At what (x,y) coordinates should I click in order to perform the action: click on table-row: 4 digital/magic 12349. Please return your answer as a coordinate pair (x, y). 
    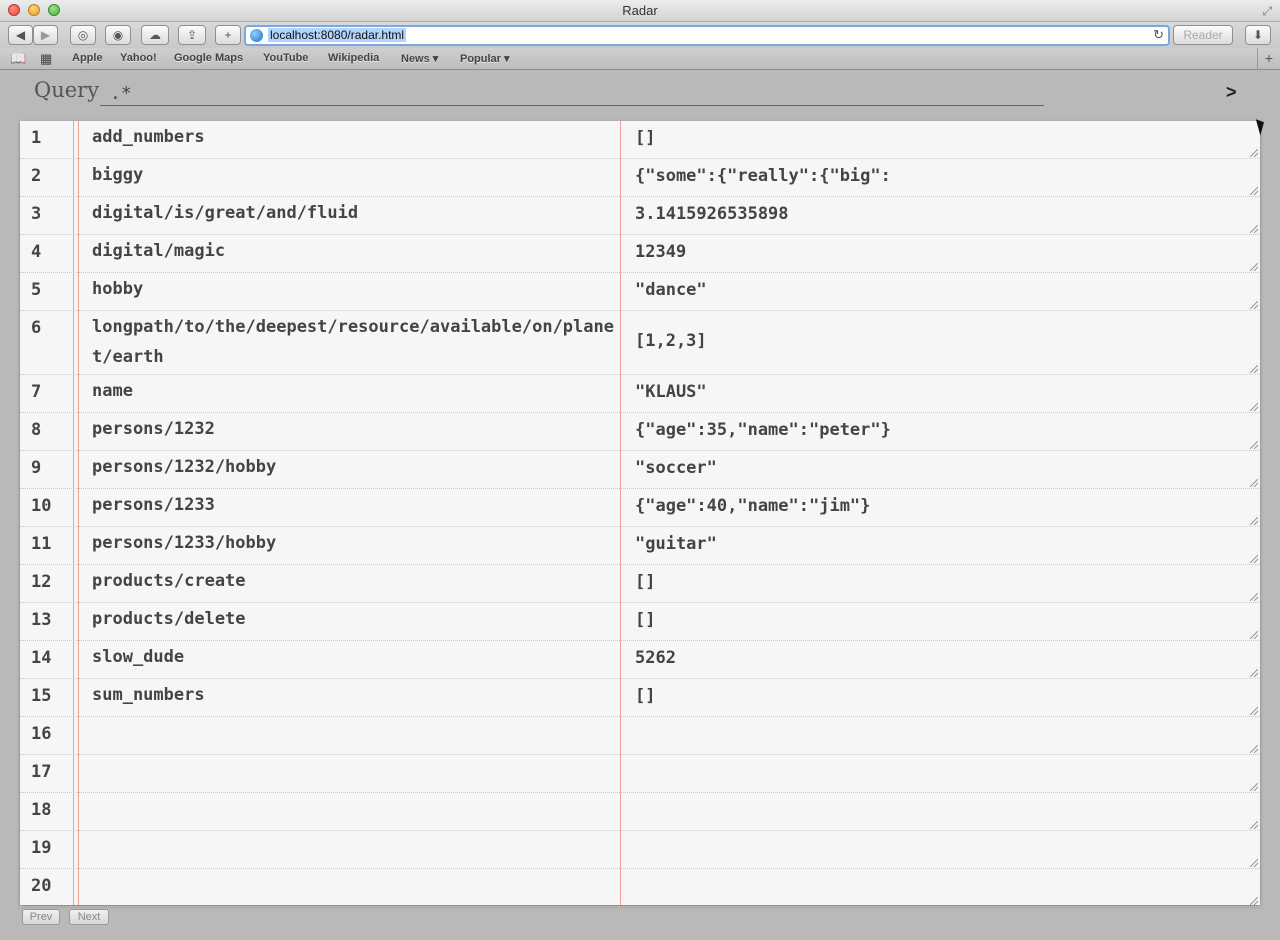
    Looking at the image, I should click on (640, 254).